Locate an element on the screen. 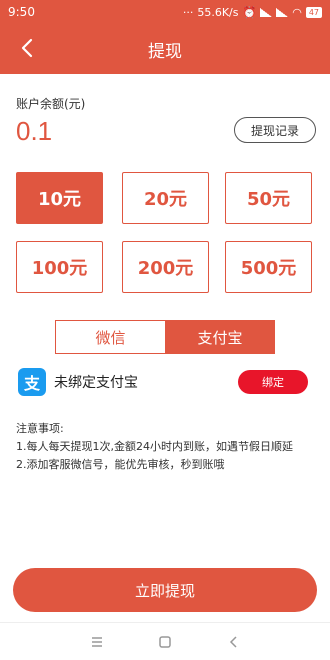 The height and width of the screenshot is (660, 330). network-speed: 55.6K/s is located at coordinates (218, 12).